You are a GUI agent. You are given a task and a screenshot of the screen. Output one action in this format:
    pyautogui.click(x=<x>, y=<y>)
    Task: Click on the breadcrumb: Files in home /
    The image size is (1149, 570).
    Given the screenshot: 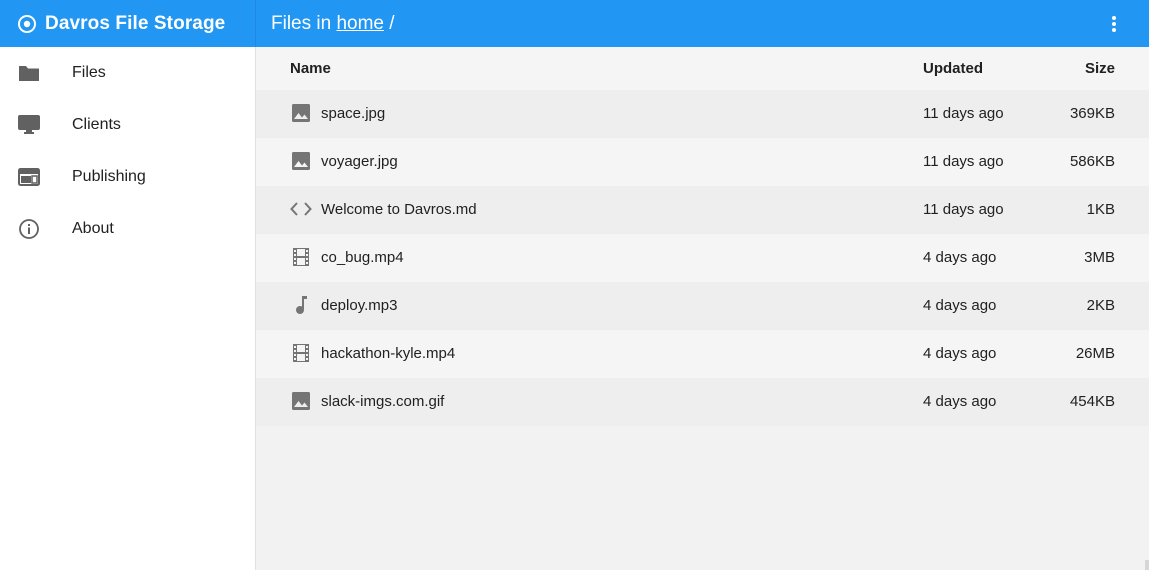 What is the action you would take?
    pyautogui.click(x=333, y=24)
    